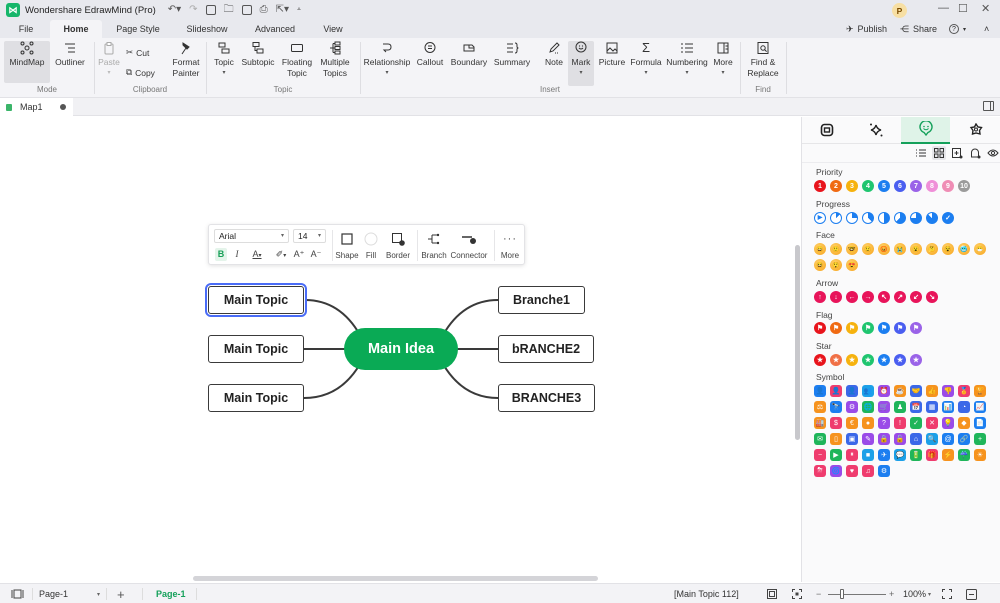 The width and height of the screenshot is (1000, 603). Describe the element at coordinates (820, 297) in the screenshot. I see `arrow-0-icon: ↑` at that location.